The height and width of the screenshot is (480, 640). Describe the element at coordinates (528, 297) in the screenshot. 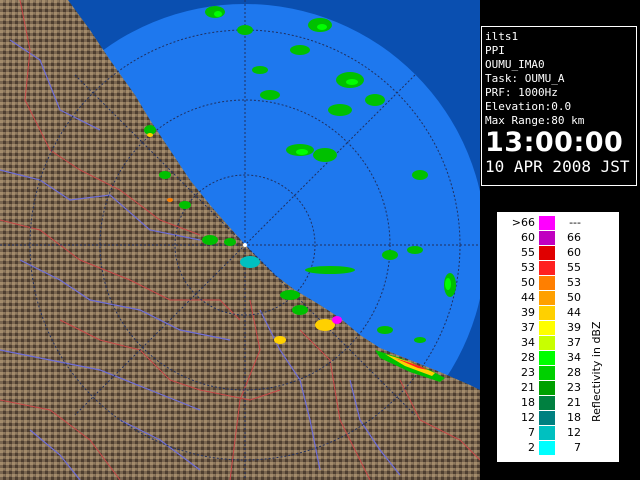

I see `legend-low-value: 44` at that location.